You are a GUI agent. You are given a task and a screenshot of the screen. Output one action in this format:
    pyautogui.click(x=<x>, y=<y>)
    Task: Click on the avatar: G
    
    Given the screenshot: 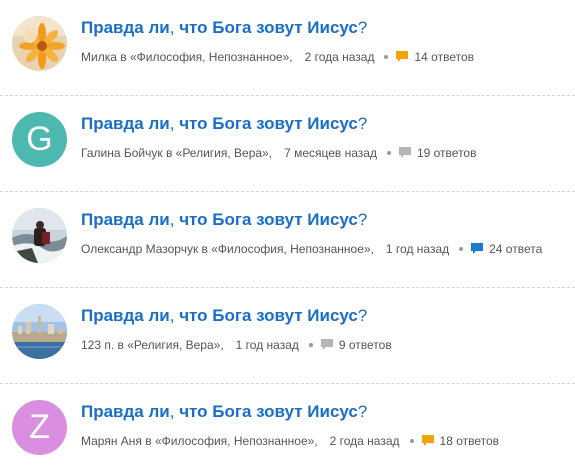 What is the action you would take?
    pyautogui.click(x=39, y=139)
    